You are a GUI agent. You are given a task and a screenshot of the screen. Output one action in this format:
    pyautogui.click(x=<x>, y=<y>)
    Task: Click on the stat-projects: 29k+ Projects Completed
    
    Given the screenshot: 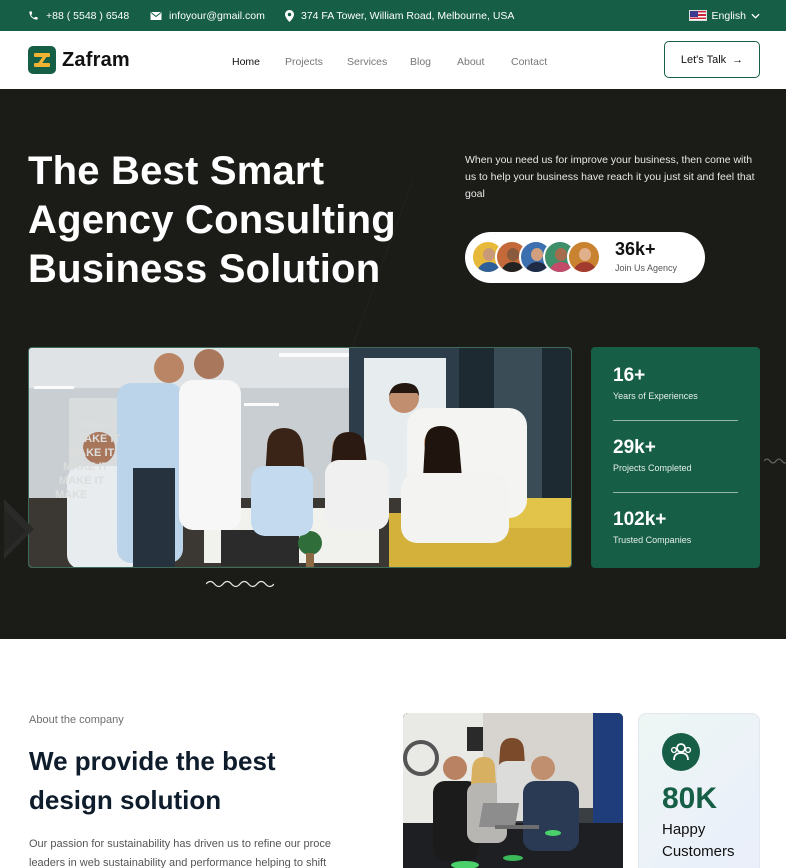 What is the action you would take?
    pyautogui.click(x=652, y=455)
    